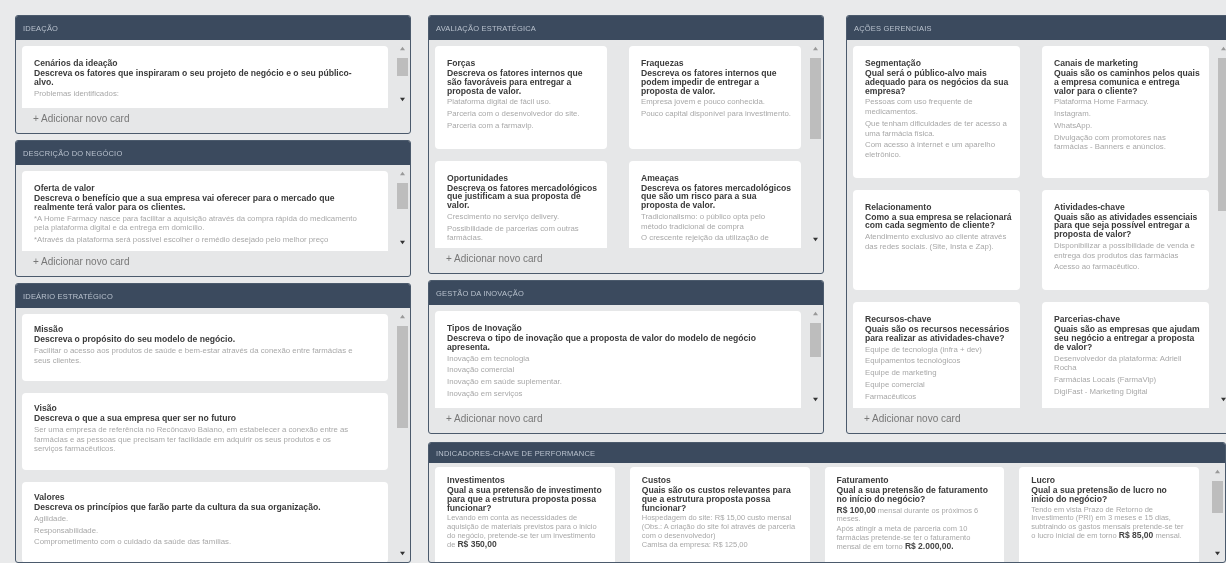 The height and width of the screenshot is (563, 1226). I want to click on card-question: Descreva os fatores internos que são favoráveis para entregar a proposta de valor., so click(515, 82).